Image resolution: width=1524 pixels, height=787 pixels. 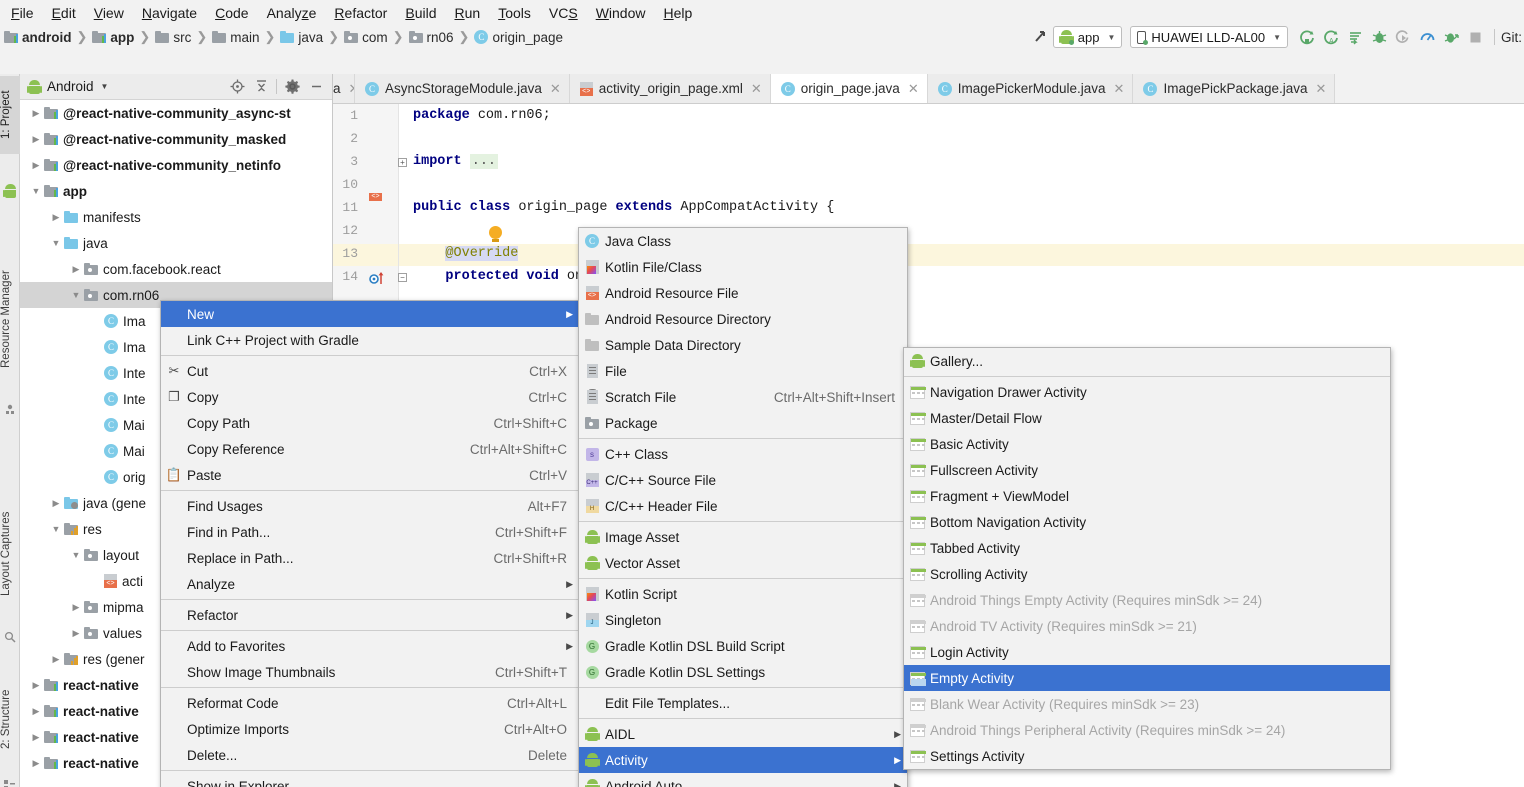 I want to click on menu-item-gradle-kotlin-dsl-settings: G Gradle Kotlin DSL Settings, so click(x=743, y=672).